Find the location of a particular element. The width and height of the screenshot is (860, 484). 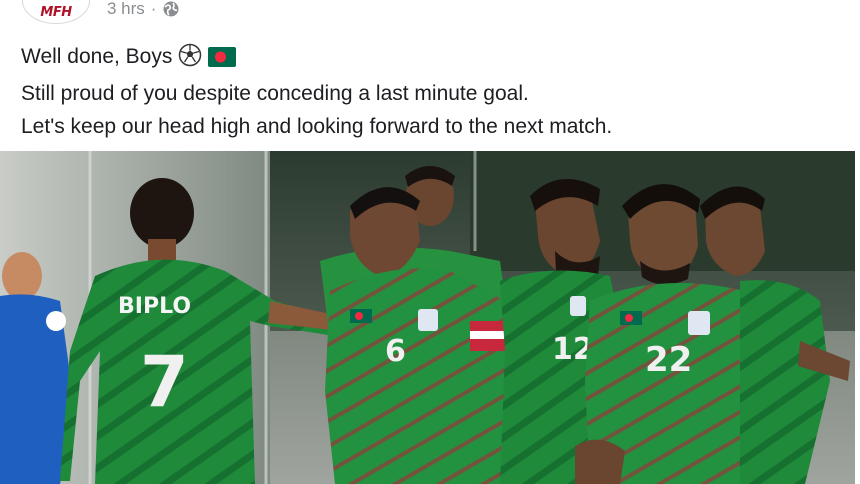

post-text-line-1: Well done, Boys is located at coordinates (431, 58).